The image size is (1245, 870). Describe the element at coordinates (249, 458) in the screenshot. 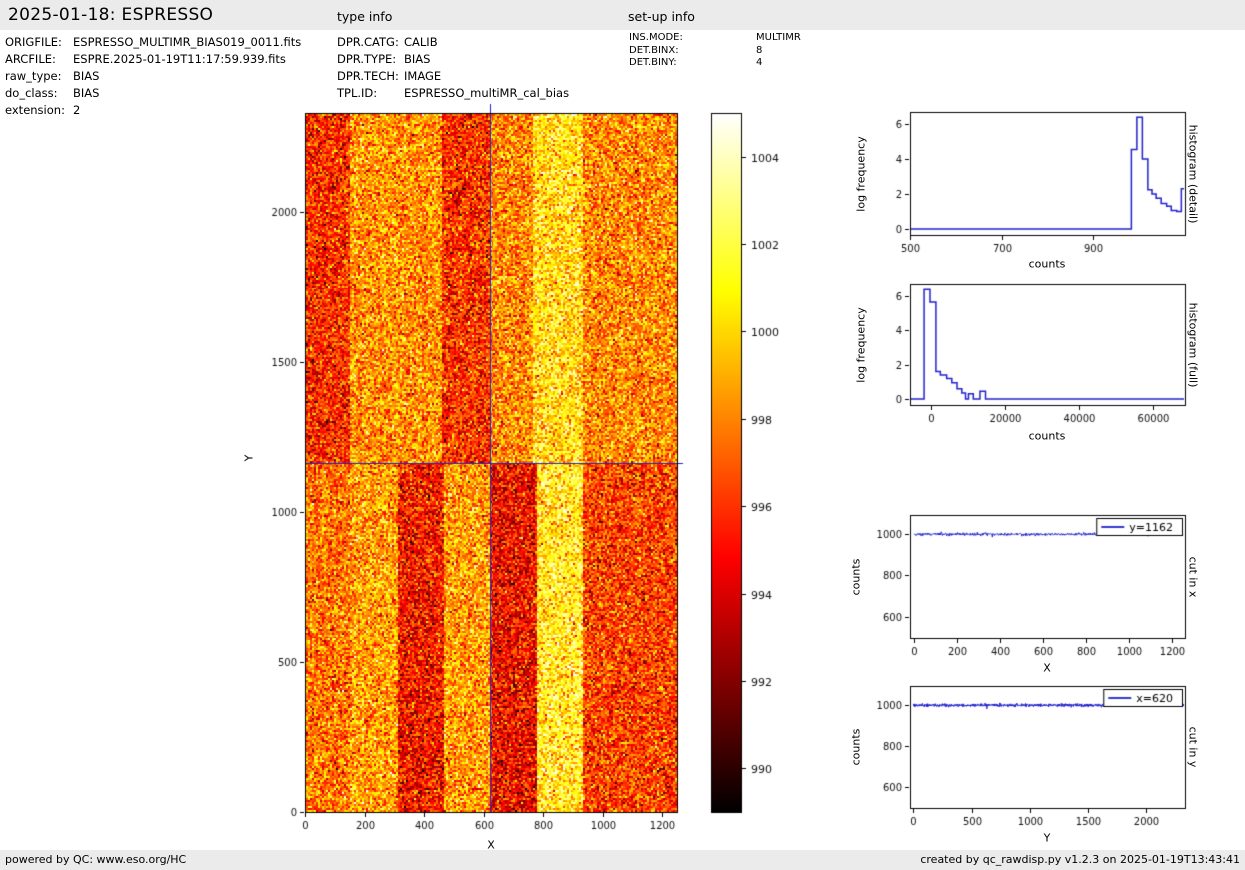

I see `heatmap-y-axis-label: Y` at that location.